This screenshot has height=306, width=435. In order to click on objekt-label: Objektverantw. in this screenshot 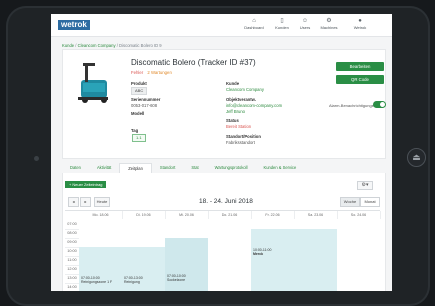, I will do `click(241, 99)`.